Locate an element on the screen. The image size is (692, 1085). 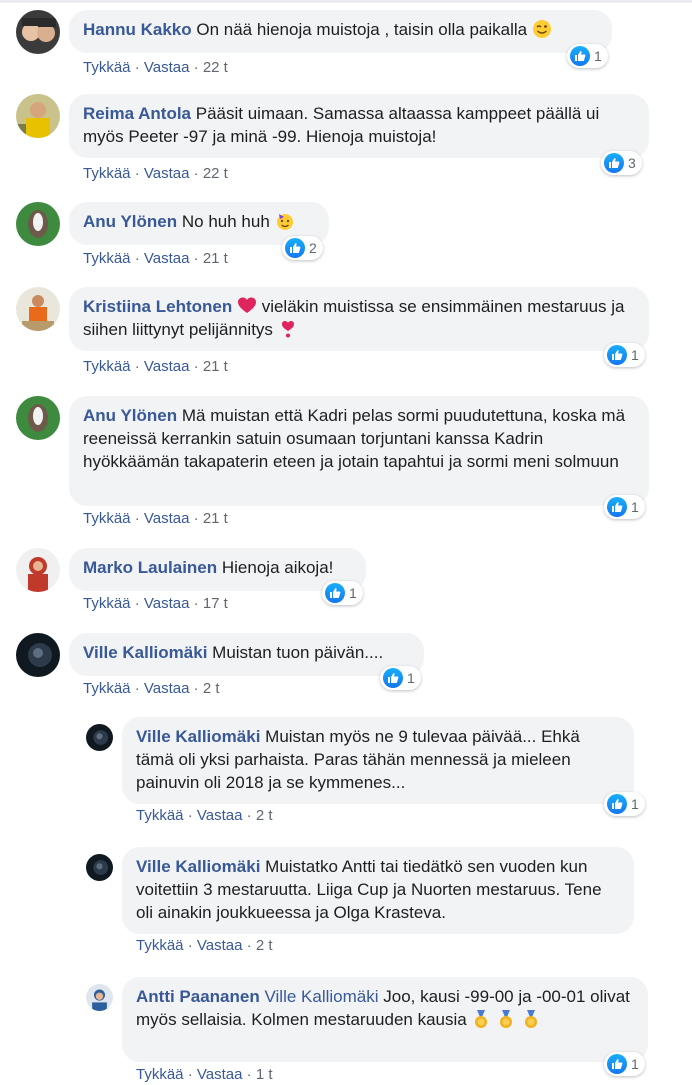
comment-author: Reima Antola is located at coordinates (137, 113).